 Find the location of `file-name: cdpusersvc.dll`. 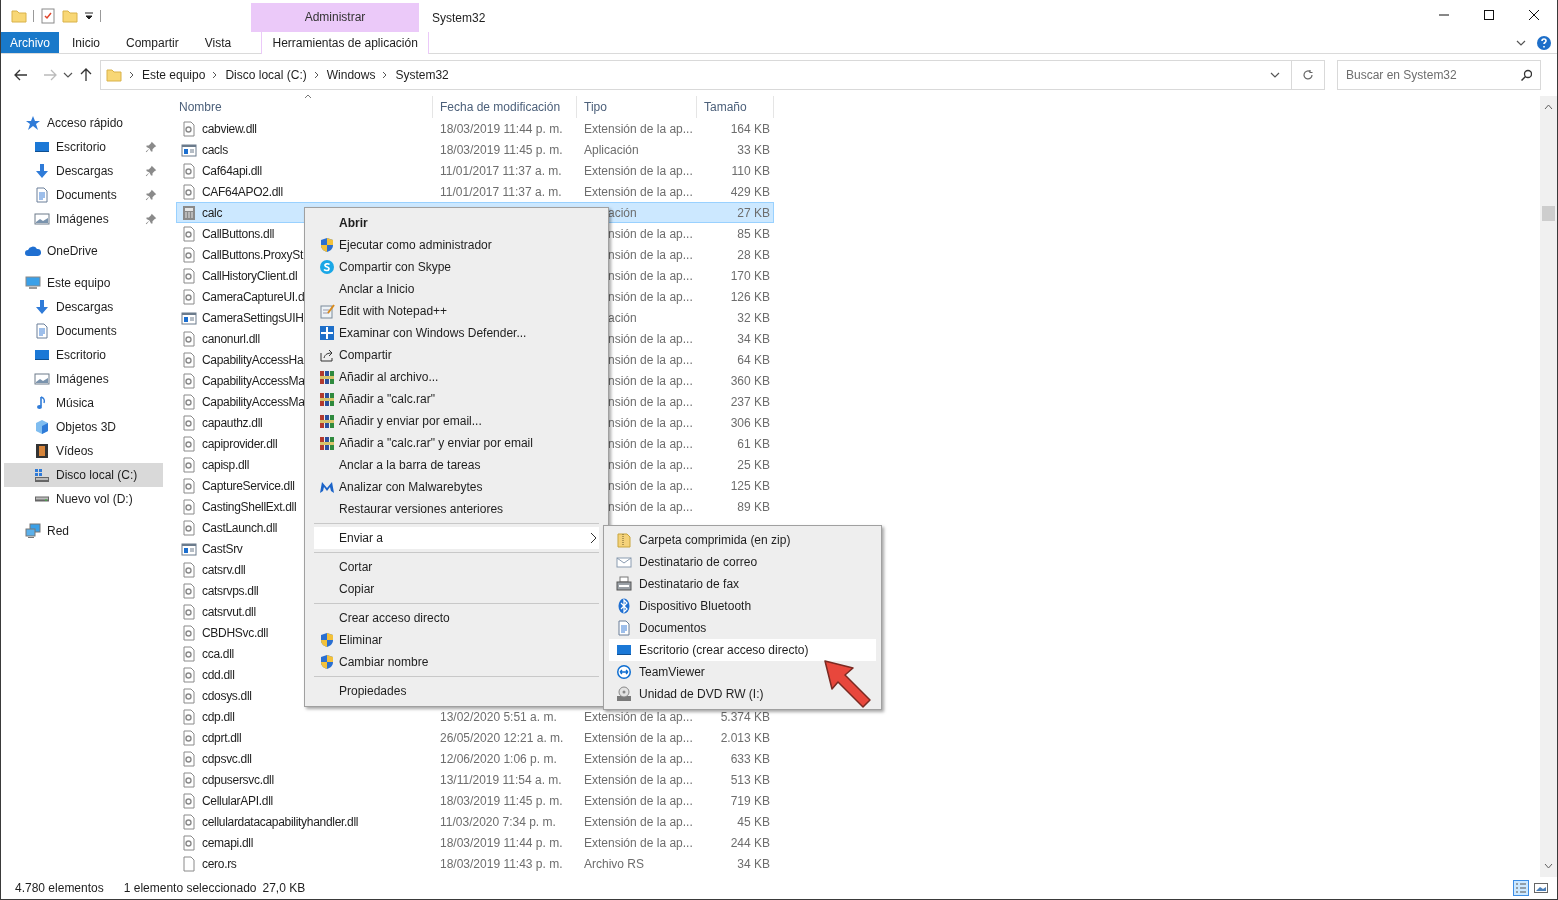

file-name: cdpusersvc.dll is located at coordinates (238, 780).